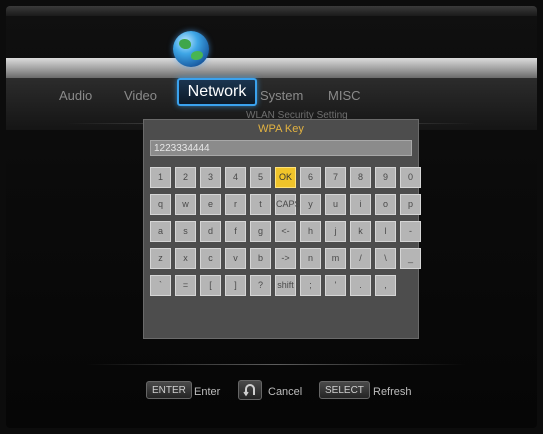 The height and width of the screenshot is (434, 543). What do you see at coordinates (281, 129) in the screenshot?
I see `dialog-title: WPA Key` at bounding box center [281, 129].